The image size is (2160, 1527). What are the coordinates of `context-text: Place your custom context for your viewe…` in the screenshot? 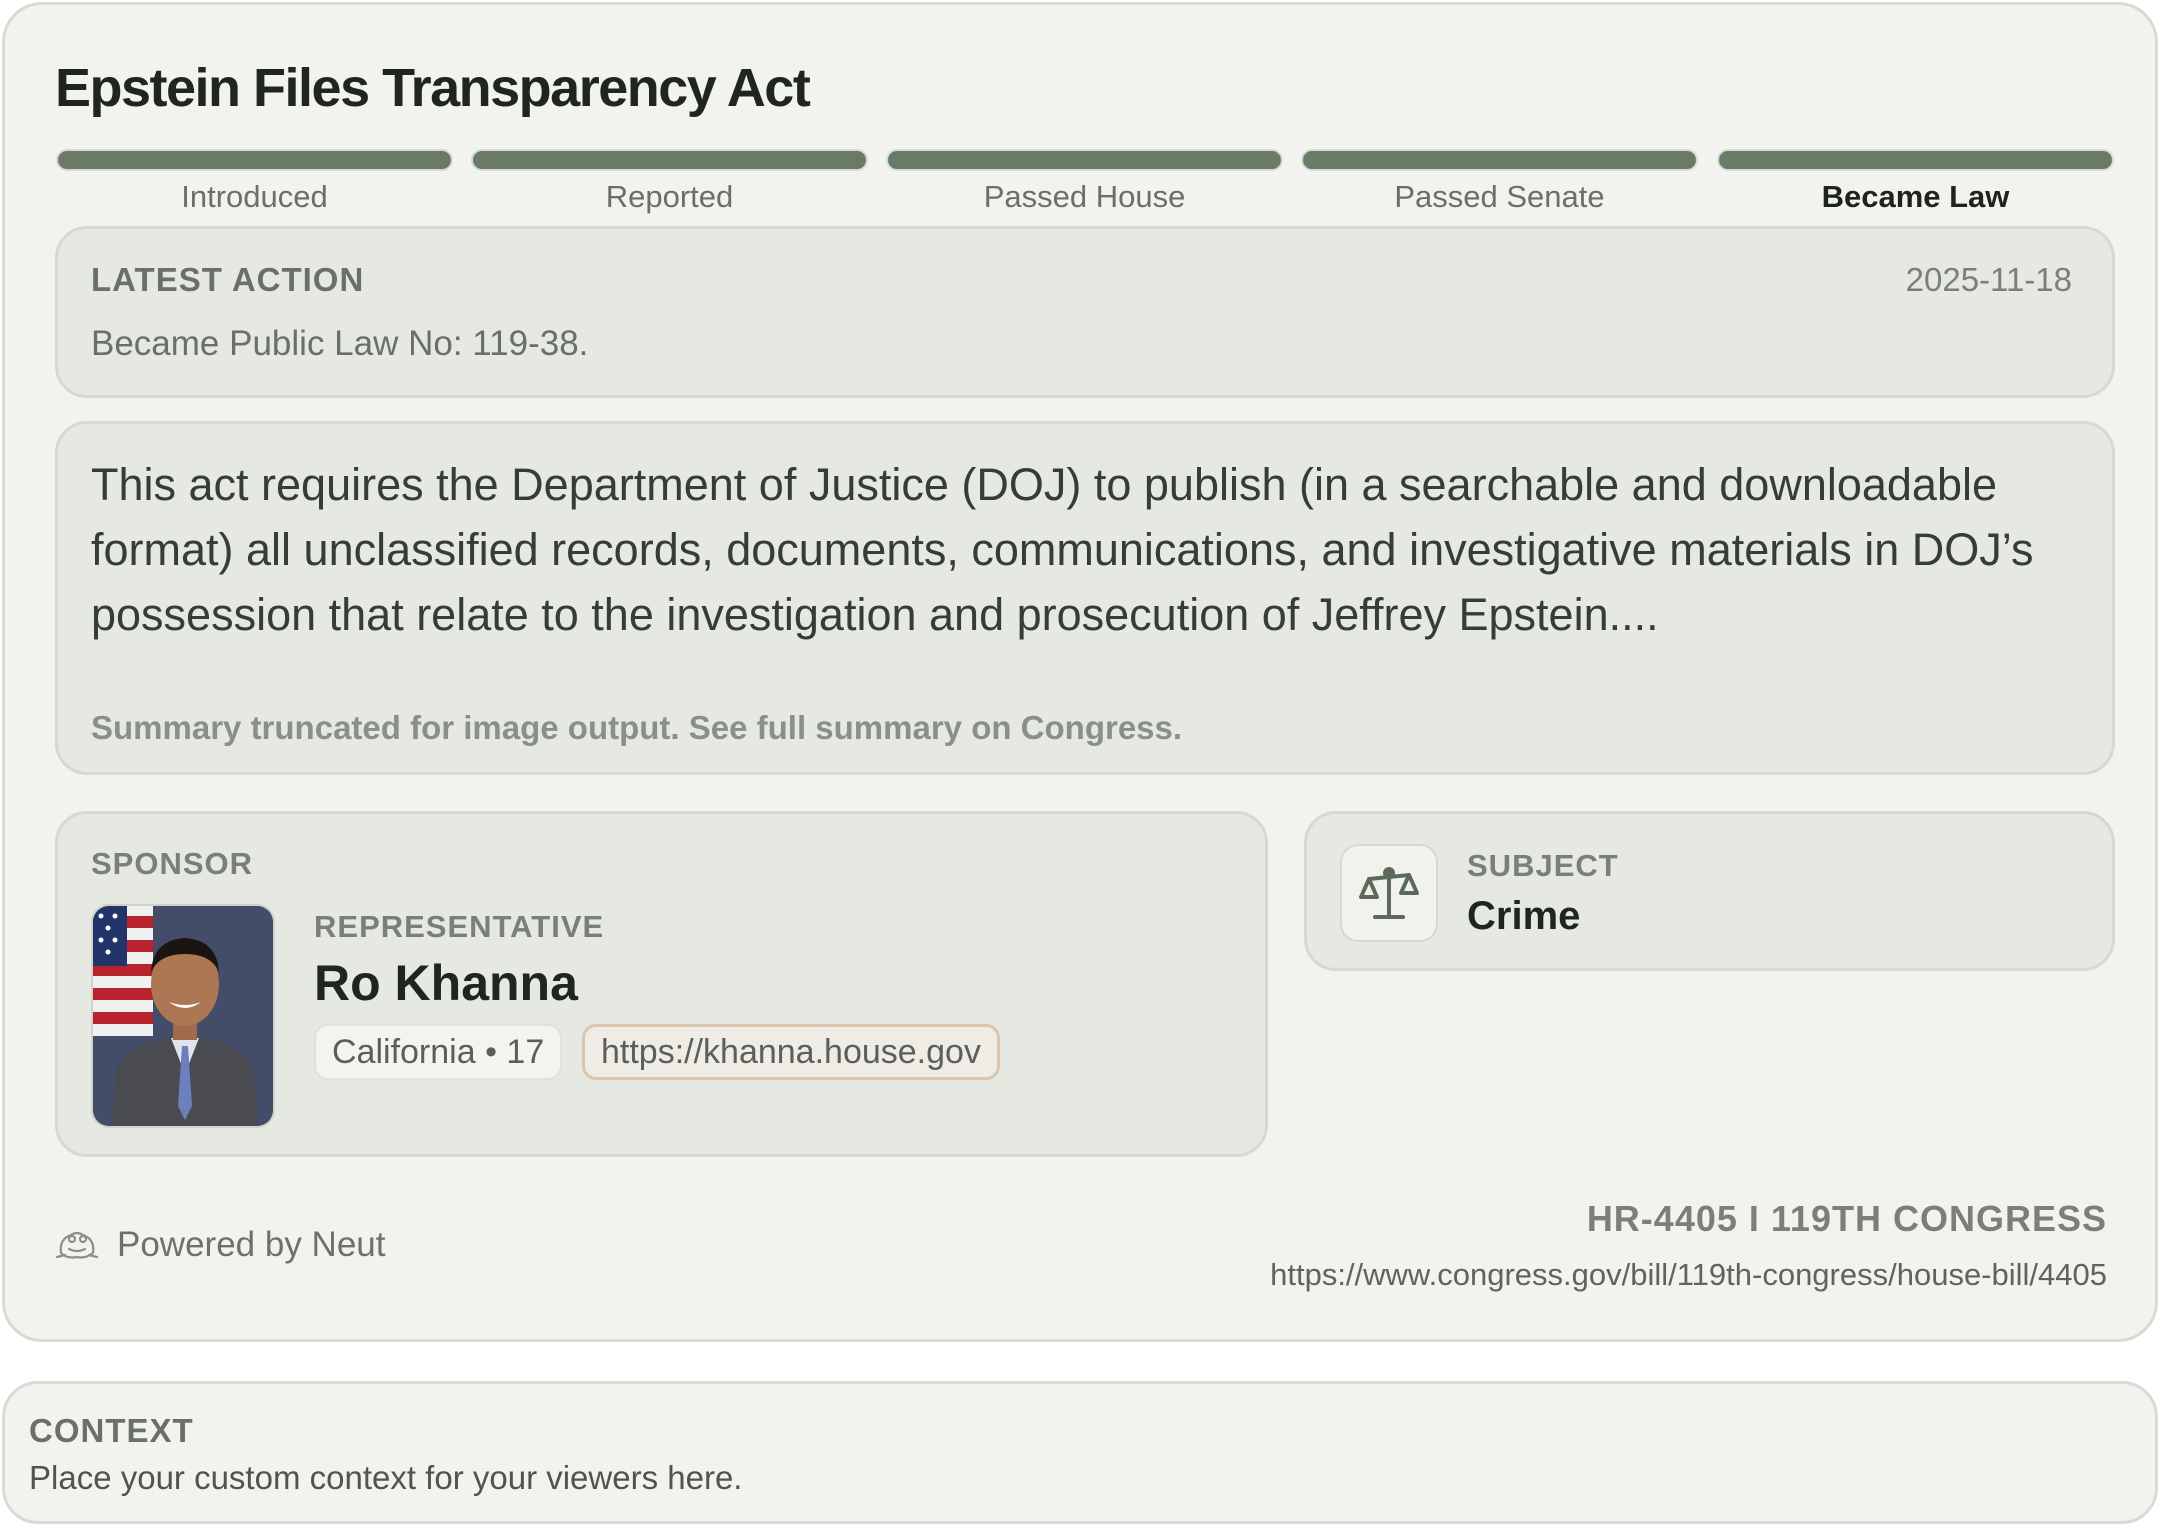 It's located at (386, 1477).